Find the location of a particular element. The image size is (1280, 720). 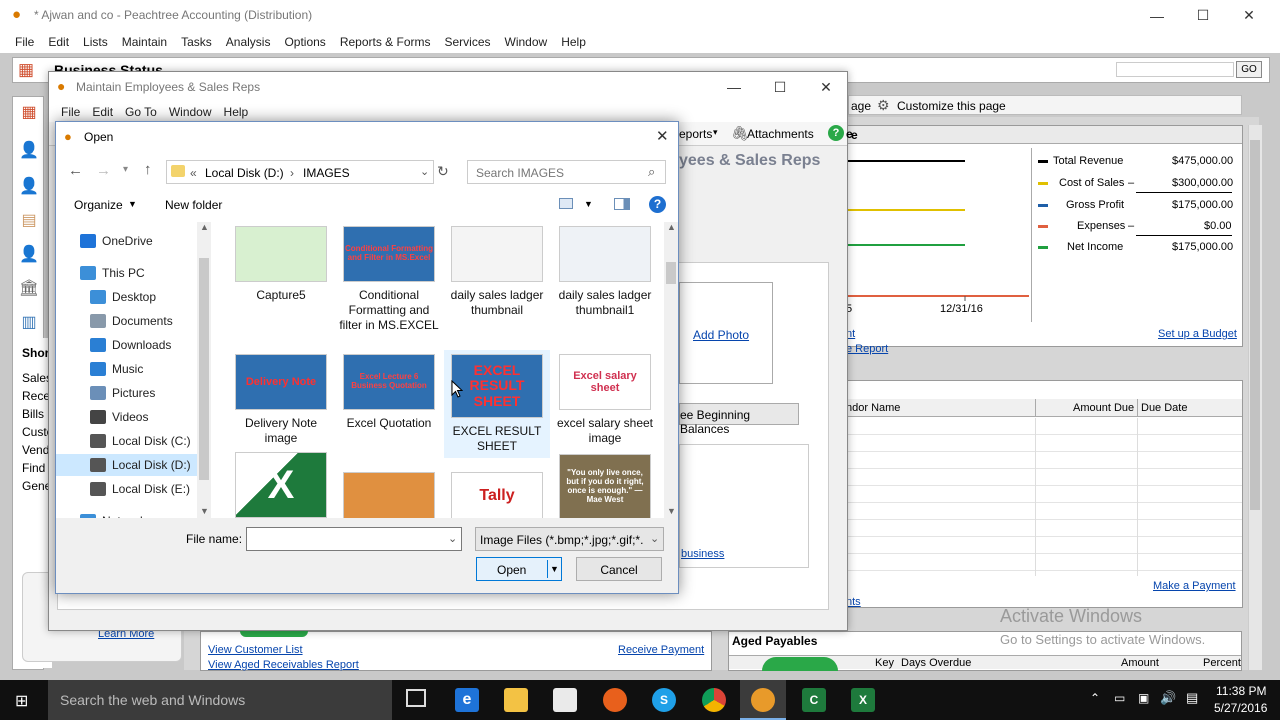

tree-scrollbar-thumb is located at coordinates (204, 369).